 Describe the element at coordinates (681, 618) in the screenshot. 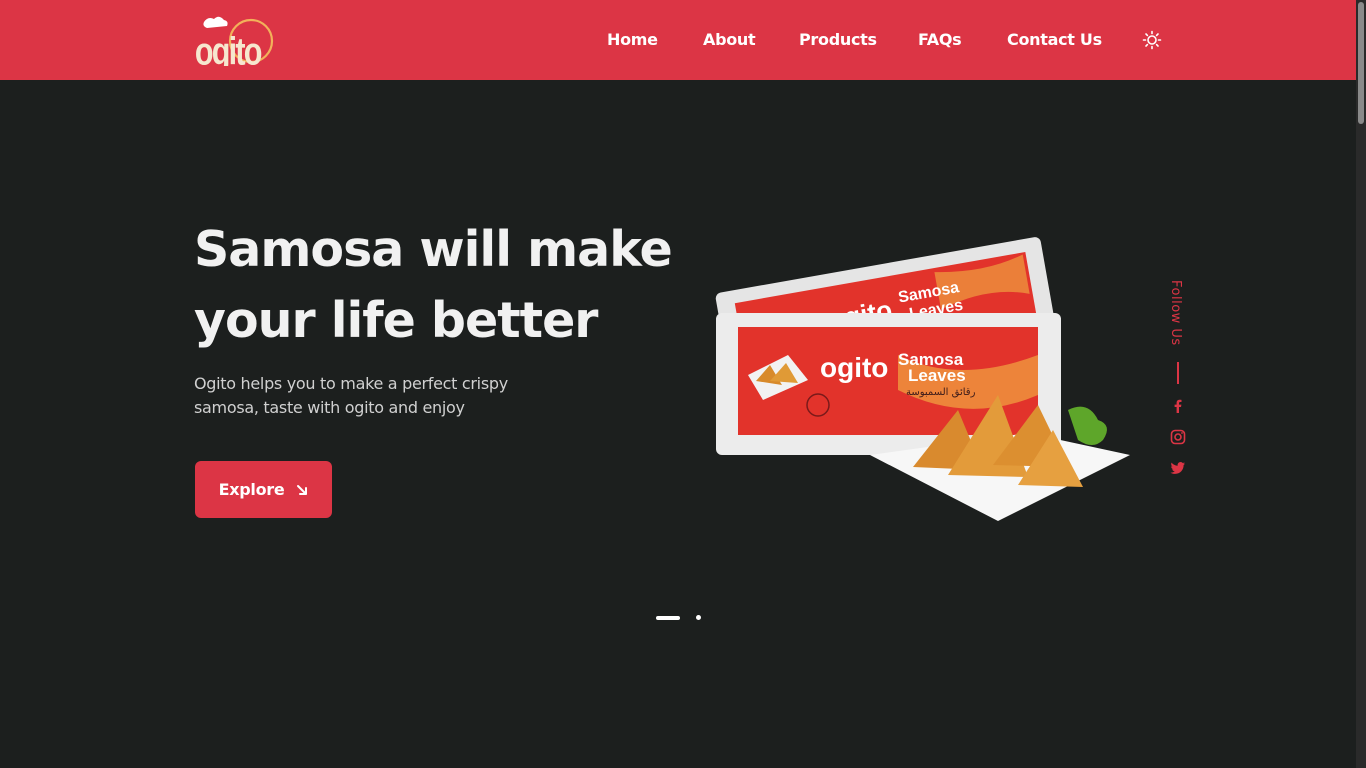

I see `slider-pagination` at that location.